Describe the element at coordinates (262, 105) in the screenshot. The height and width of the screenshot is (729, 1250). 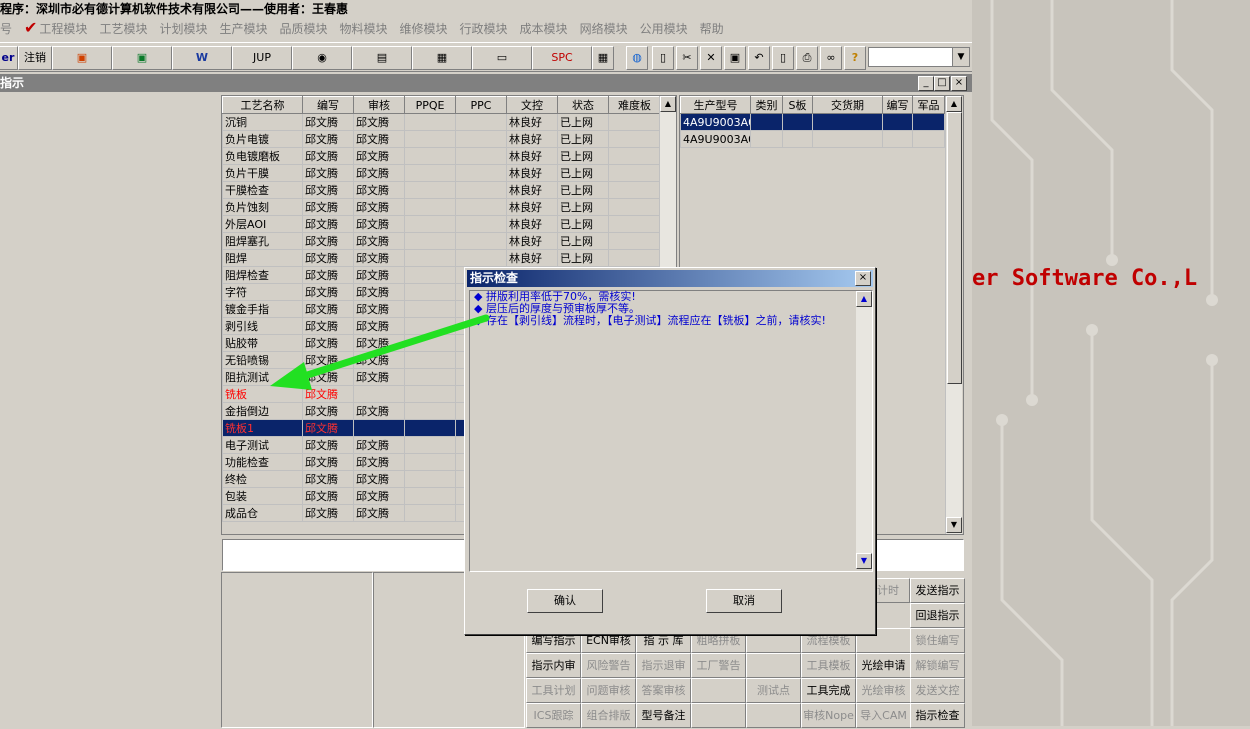
I see `column-header: 工艺名称` at that location.